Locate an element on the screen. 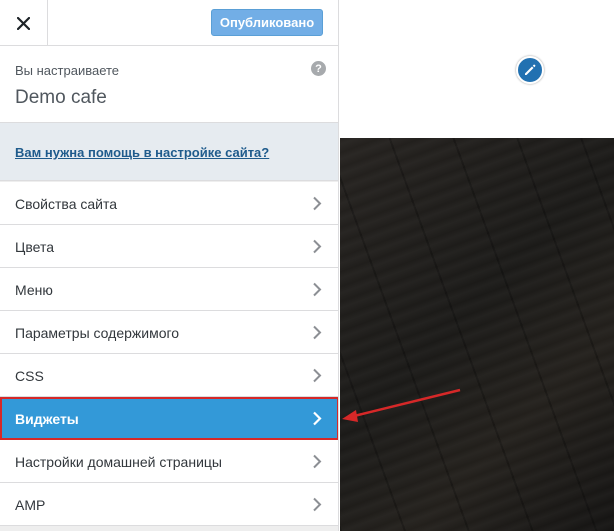 The height and width of the screenshot is (531, 614). menu-item-menus: Меню is located at coordinates (169, 289).